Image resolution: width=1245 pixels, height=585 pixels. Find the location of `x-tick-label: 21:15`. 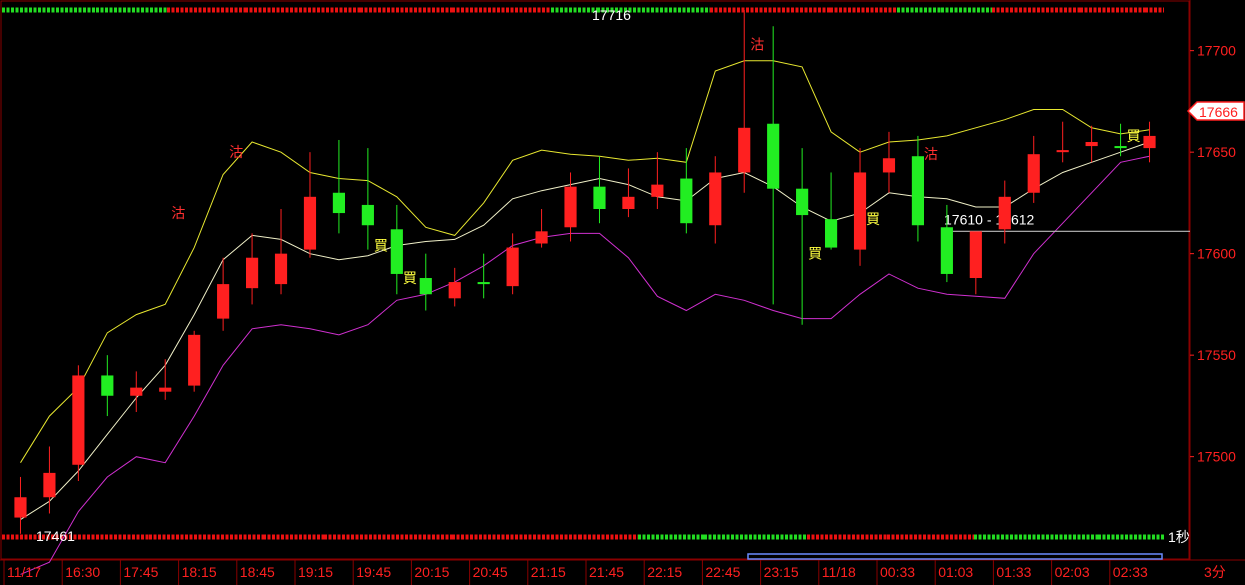

x-tick-label: 21:15 is located at coordinates (548, 572).